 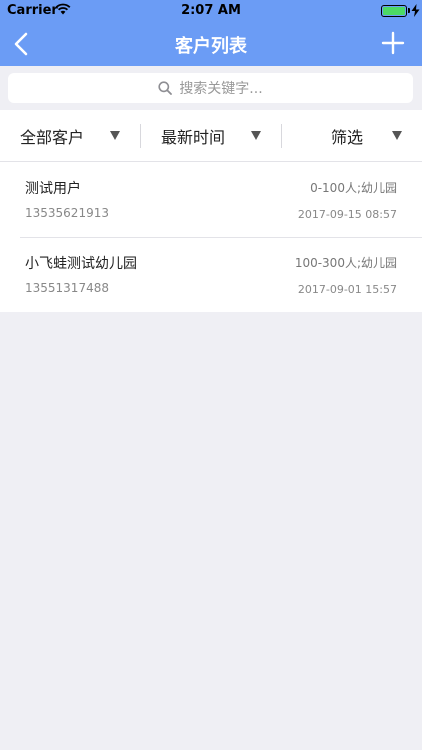 What do you see at coordinates (345, 263) in the screenshot?
I see `customer-info: 100-300人;幼儿园` at bounding box center [345, 263].